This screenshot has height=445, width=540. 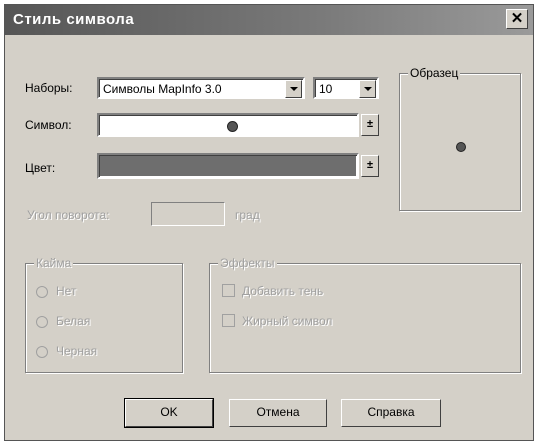 What do you see at coordinates (66, 291) in the screenshot?
I see `halo-none-label: Нет` at bounding box center [66, 291].